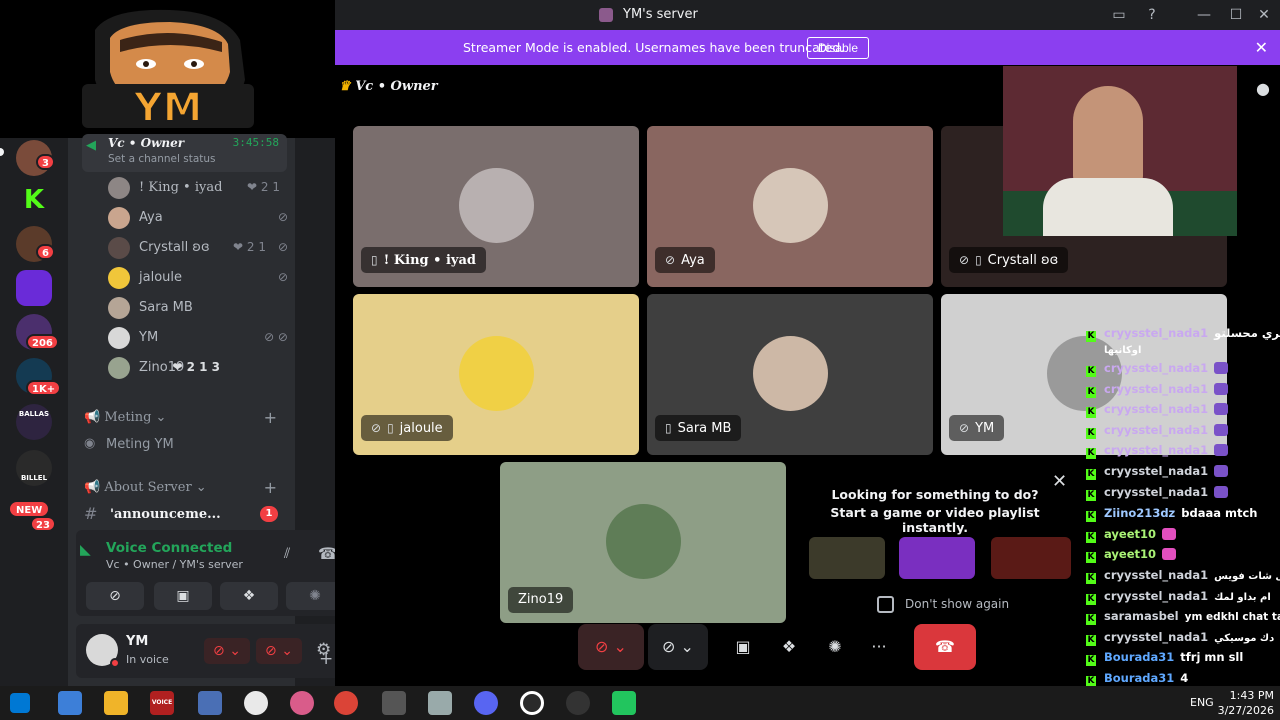  Describe the element at coordinates (20, 703) in the screenshot. I see `start-menu-icon` at that location.